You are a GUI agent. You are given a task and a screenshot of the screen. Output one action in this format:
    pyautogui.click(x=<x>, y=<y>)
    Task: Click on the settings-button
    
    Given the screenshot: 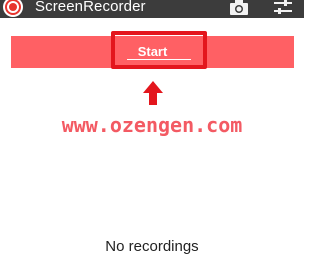 What is the action you would take?
    pyautogui.click(x=283, y=8)
    